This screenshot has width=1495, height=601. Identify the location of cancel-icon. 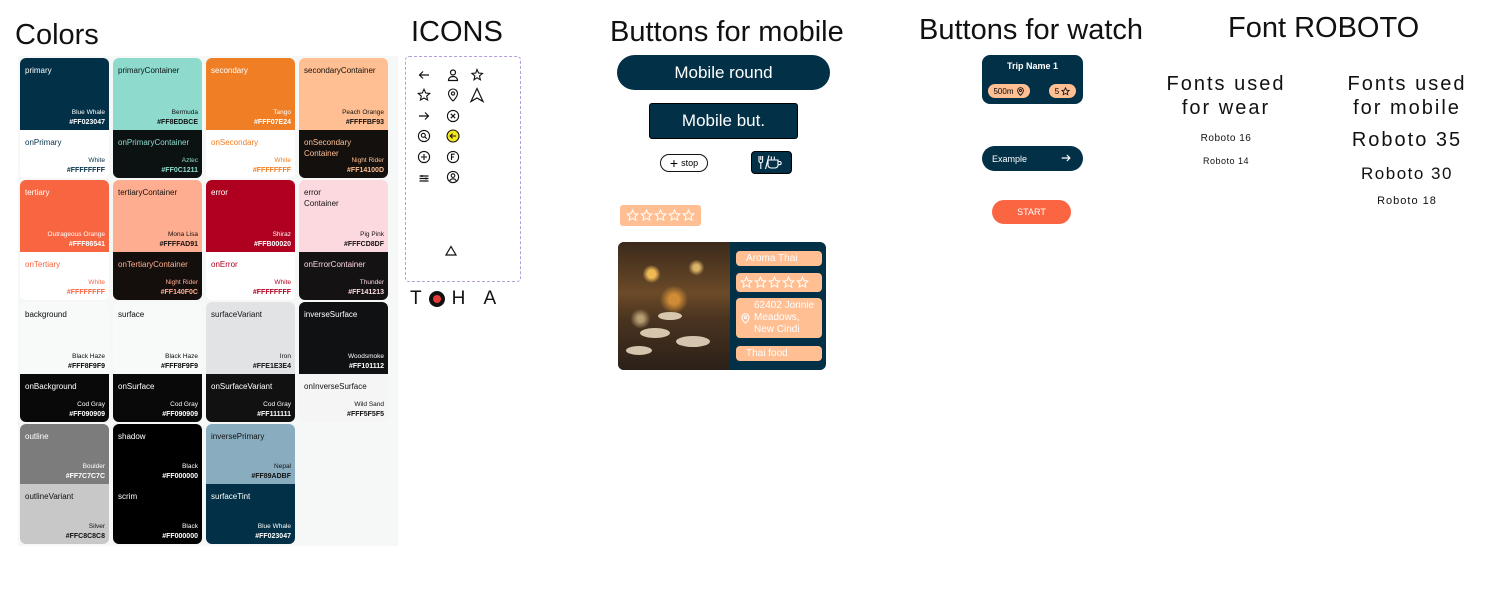
(453, 116).